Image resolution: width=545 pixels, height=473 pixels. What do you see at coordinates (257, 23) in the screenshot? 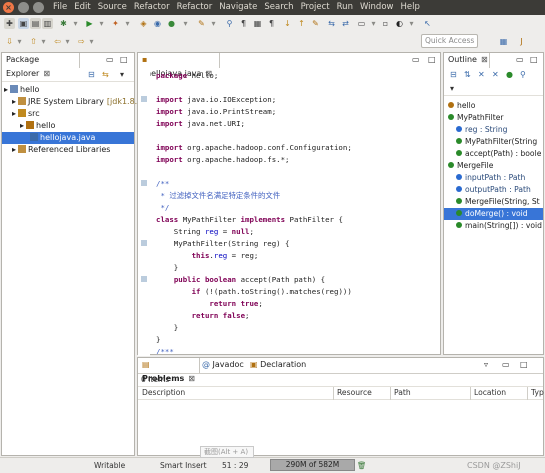
I see `toggle-block-icon: ▦` at bounding box center [257, 23].